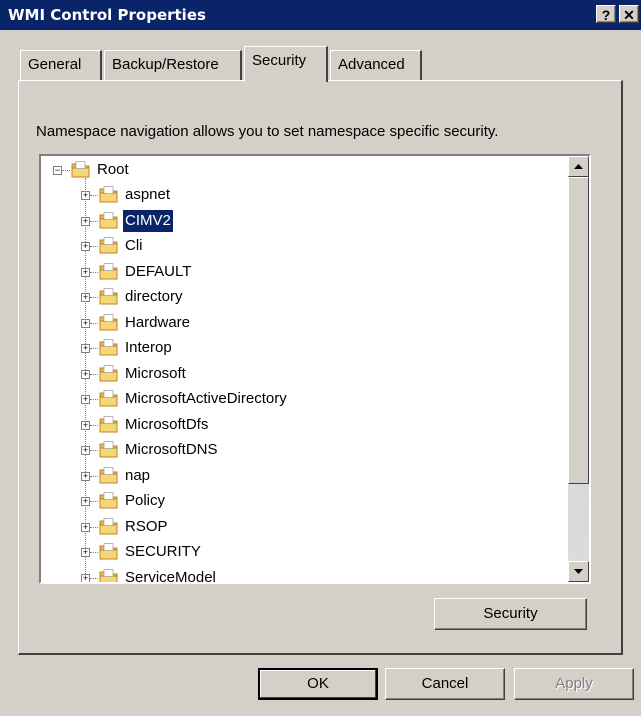 This screenshot has width=641, height=716. I want to click on collapse-toggle: −, so click(57, 170).